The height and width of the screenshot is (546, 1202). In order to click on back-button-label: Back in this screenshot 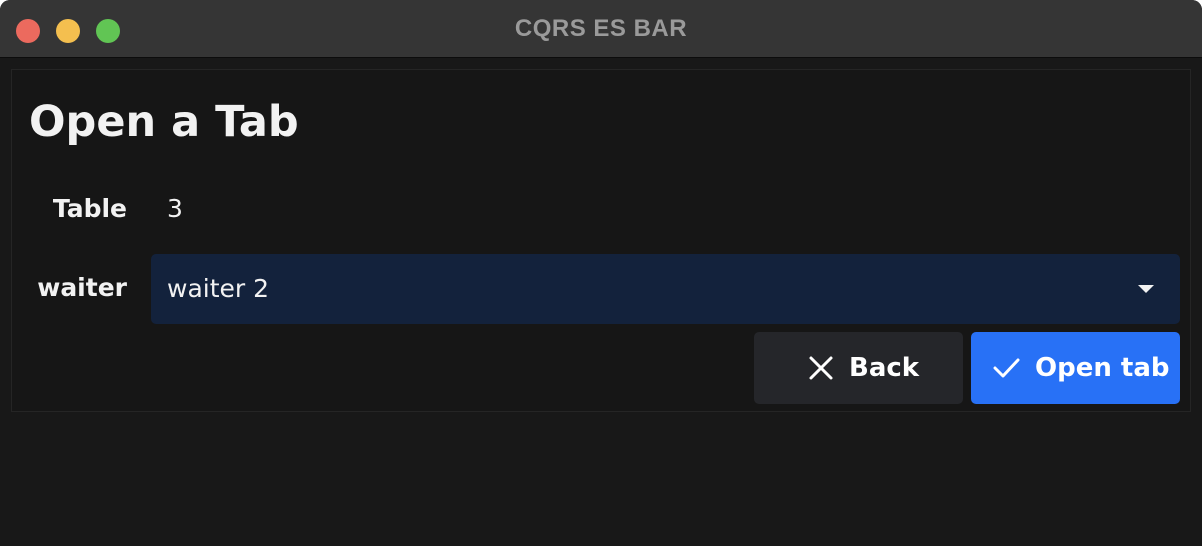, I will do `click(884, 368)`.